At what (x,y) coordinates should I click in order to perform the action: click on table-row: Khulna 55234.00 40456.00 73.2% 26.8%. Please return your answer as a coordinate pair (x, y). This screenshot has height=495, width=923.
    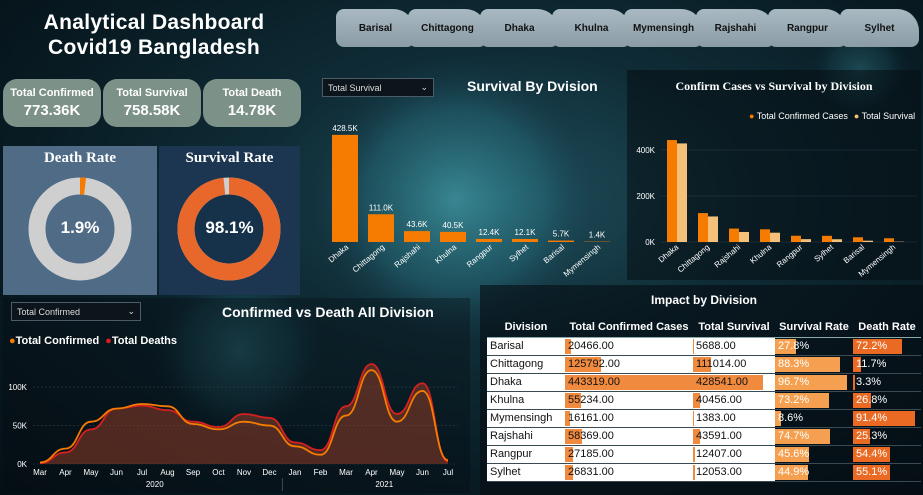
    Looking at the image, I should click on (704, 400).